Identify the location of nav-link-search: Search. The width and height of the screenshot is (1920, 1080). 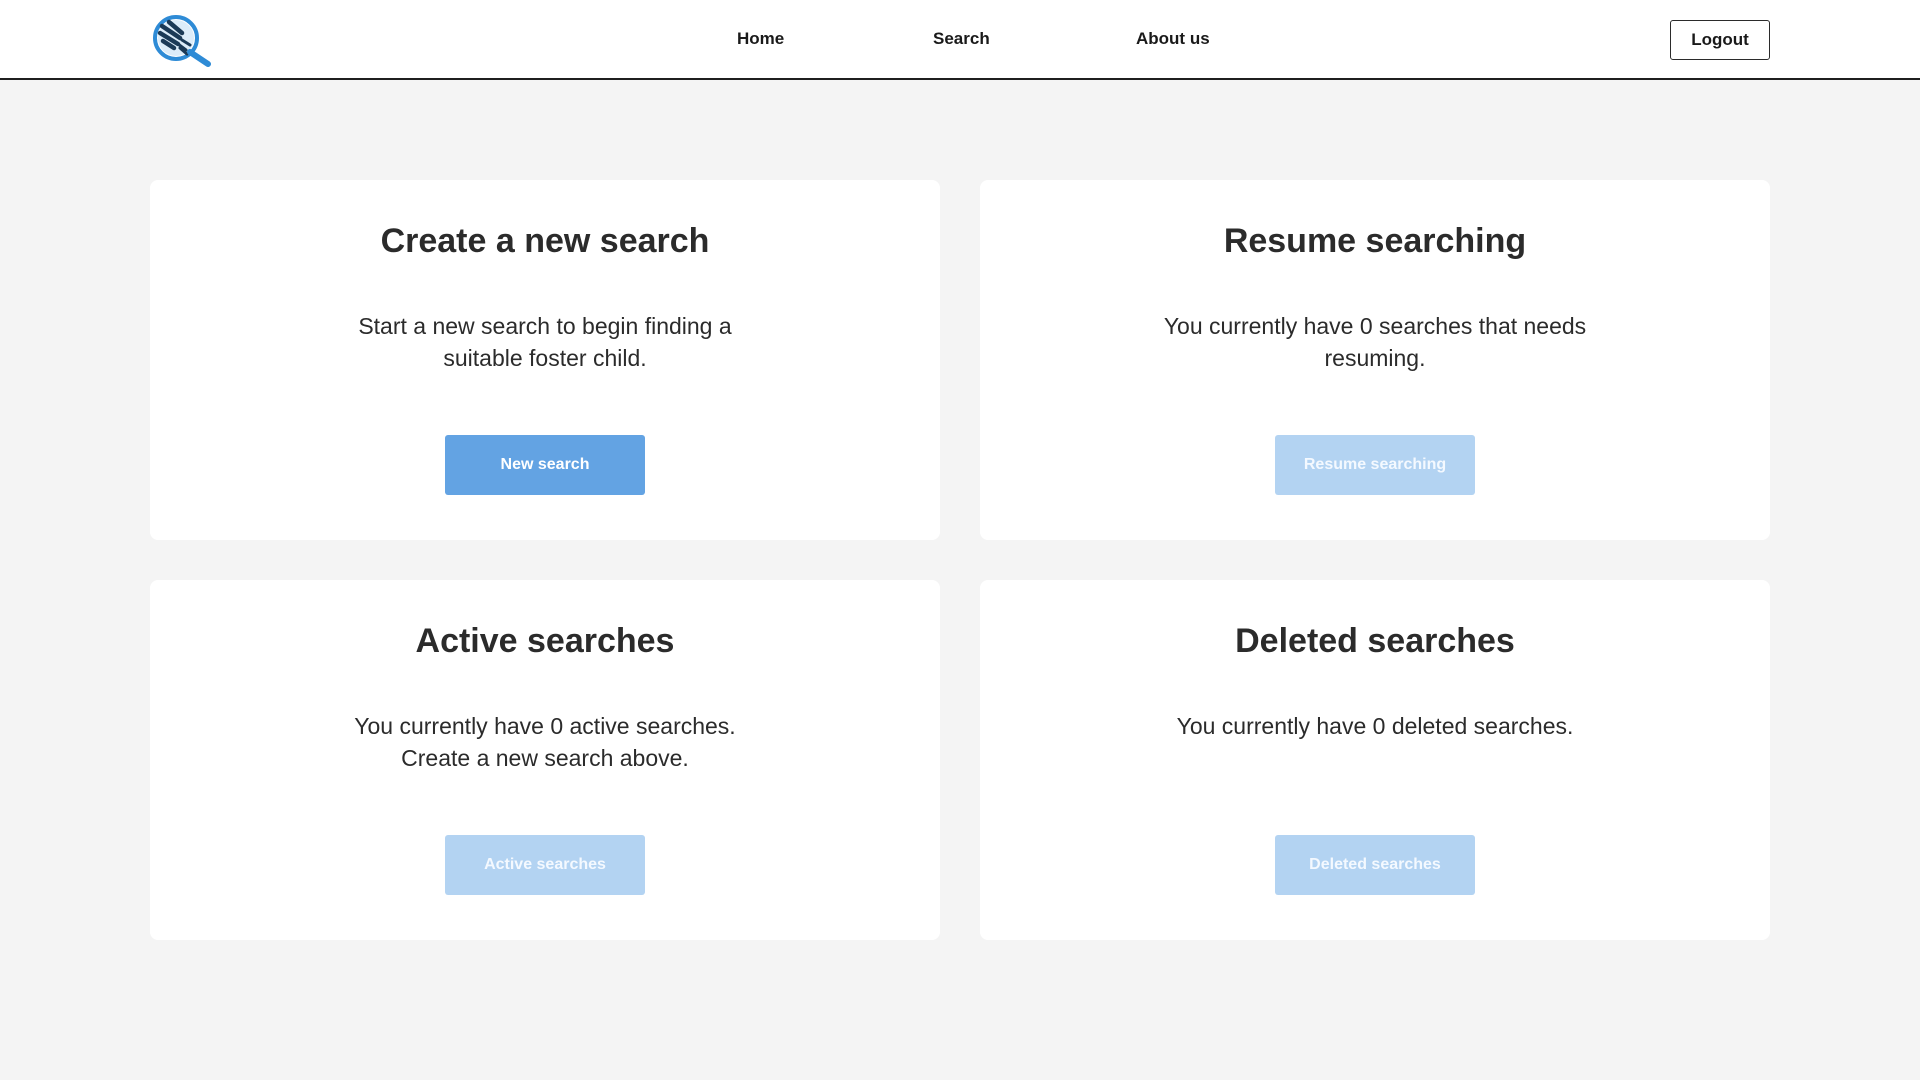
(961, 39).